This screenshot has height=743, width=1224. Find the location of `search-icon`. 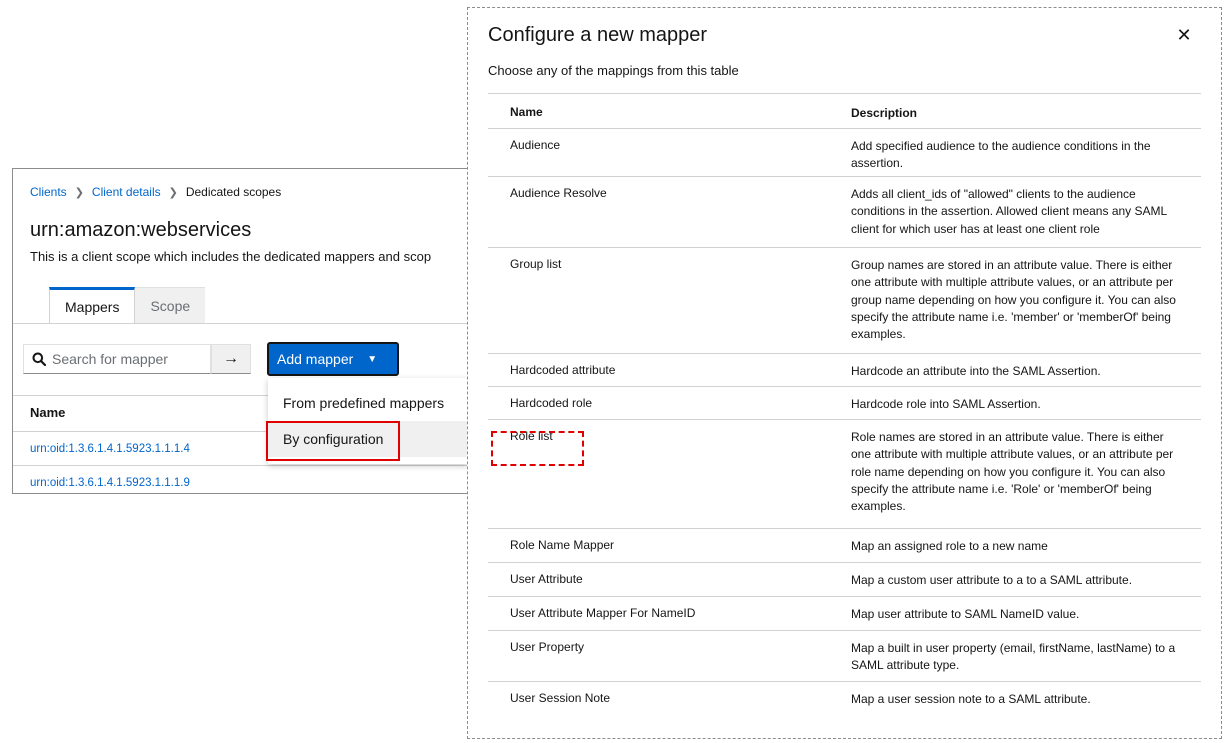

search-icon is located at coordinates (39, 359).